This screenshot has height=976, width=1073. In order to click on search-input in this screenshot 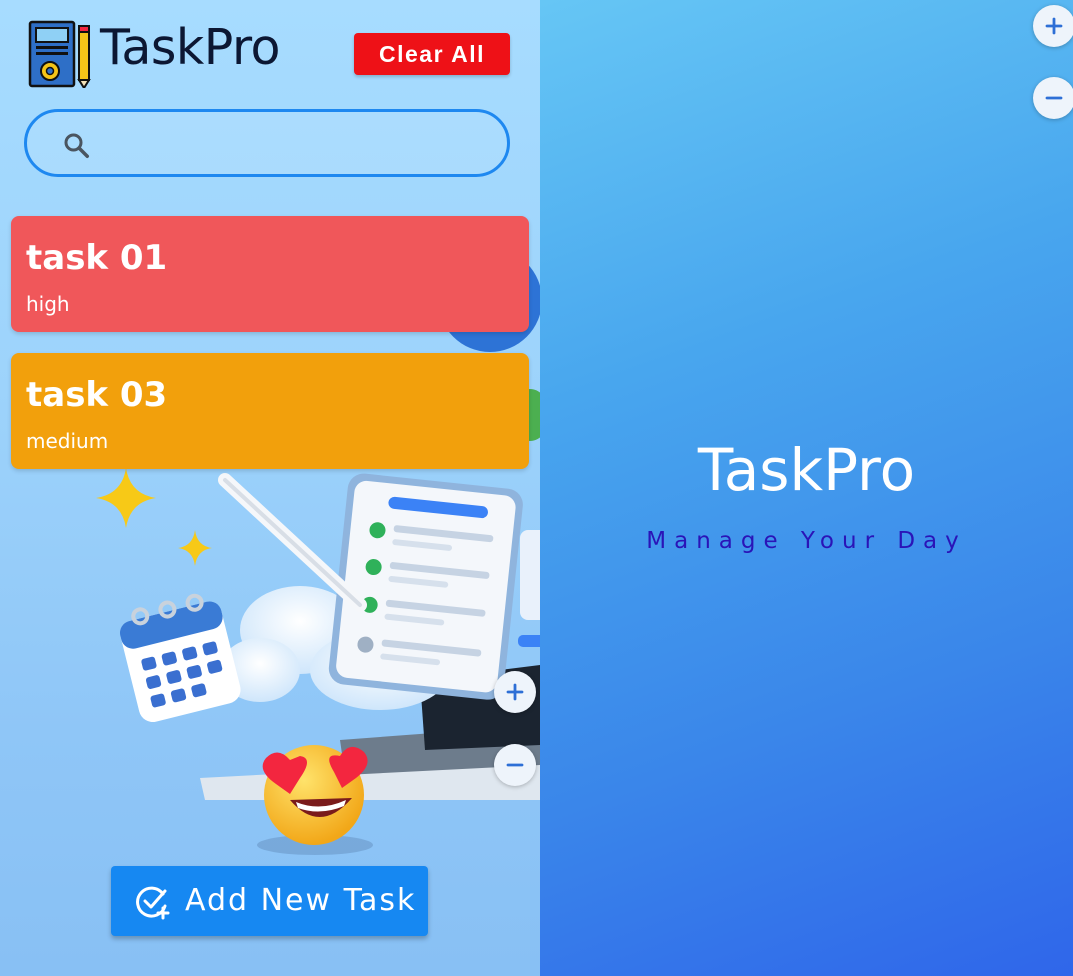, I will do `click(299, 144)`.